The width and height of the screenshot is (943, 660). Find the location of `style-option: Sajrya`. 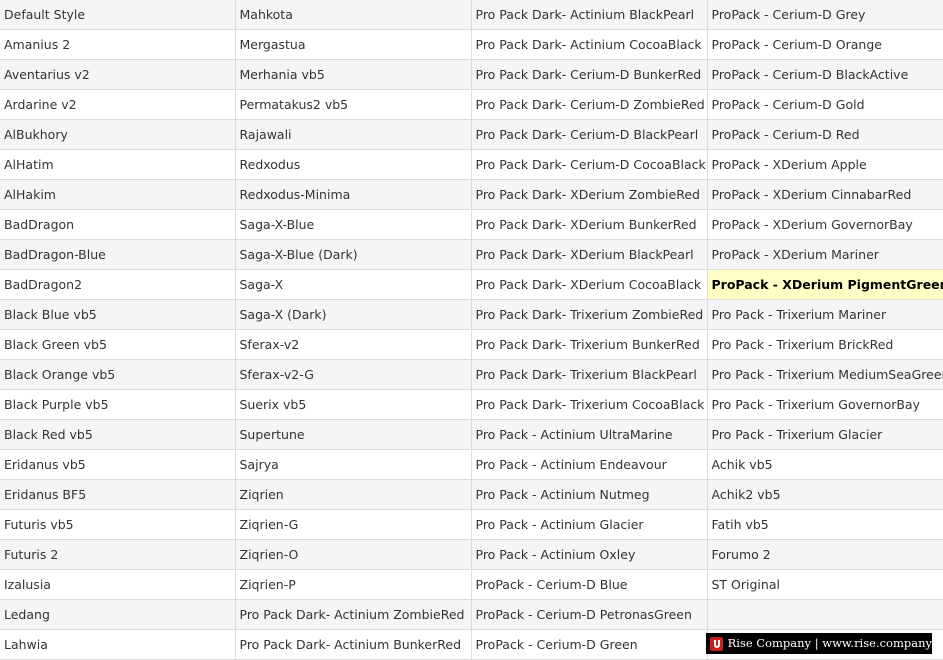

style-option: Sajrya is located at coordinates (353, 464).